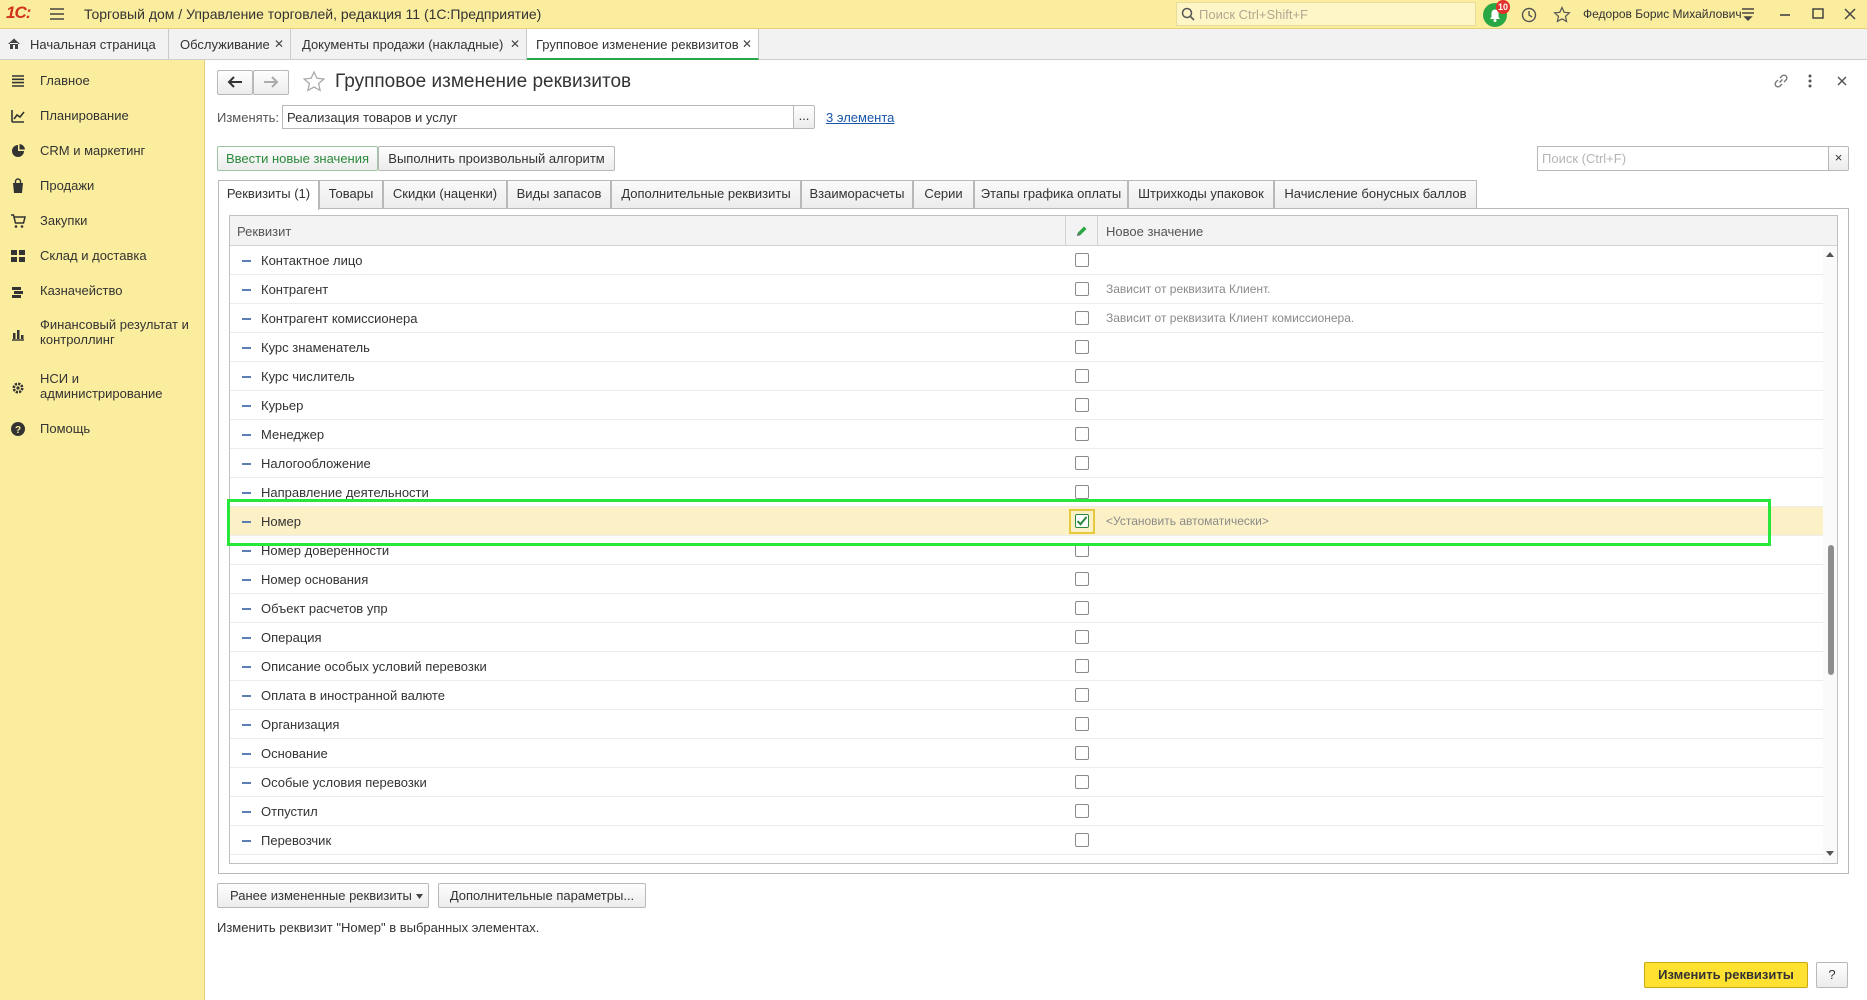 This screenshot has height=1000, width=1867. Describe the element at coordinates (102, 257) in the screenshot. I see `sidebar-item-warehouse: Склад и доставка` at that location.